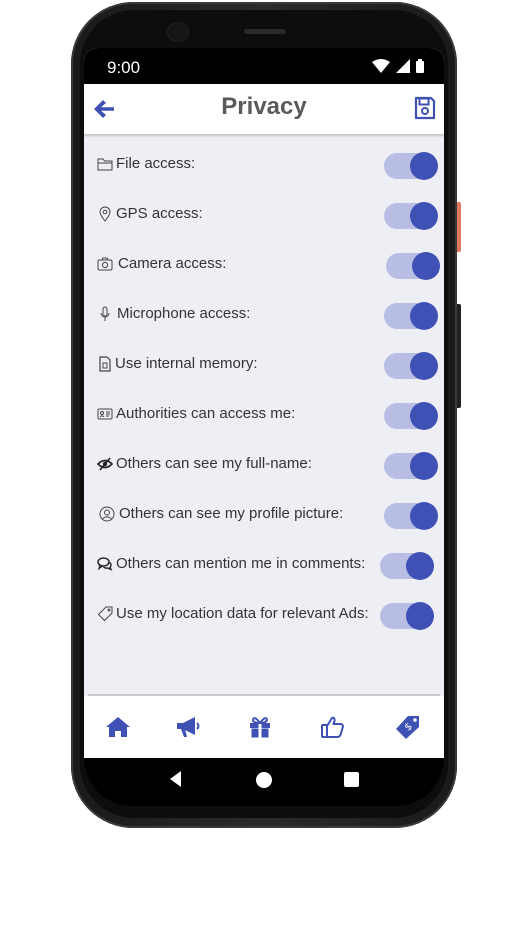 The width and height of the screenshot is (512, 943). I want to click on id-card-icon, so click(105, 414).